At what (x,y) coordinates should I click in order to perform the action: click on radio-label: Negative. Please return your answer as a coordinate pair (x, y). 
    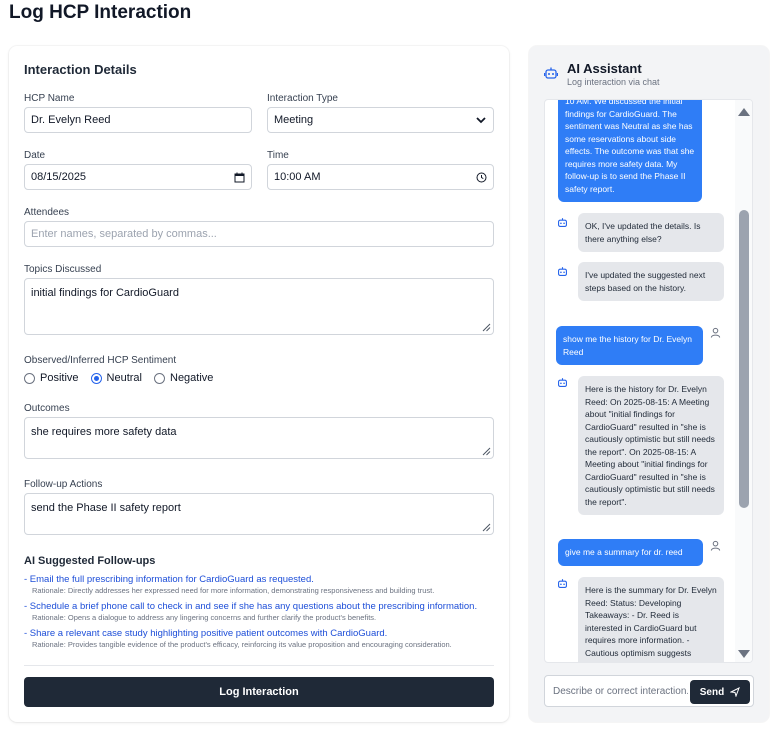
    Looking at the image, I should click on (192, 378).